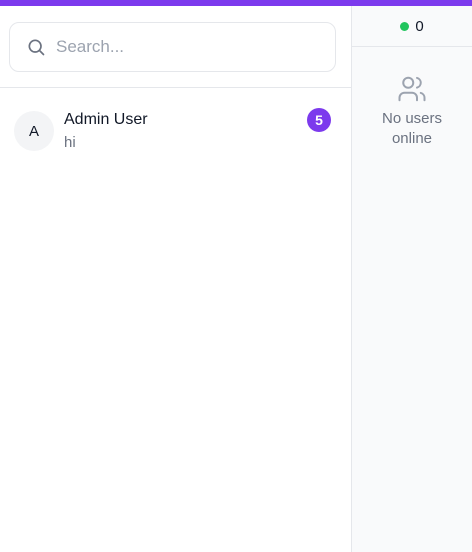 The width and height of the screenshot is (472, 552). Describe the element at coordinates (412, 129) in the screenshot. I see `no-users-message: No users online` at that location.